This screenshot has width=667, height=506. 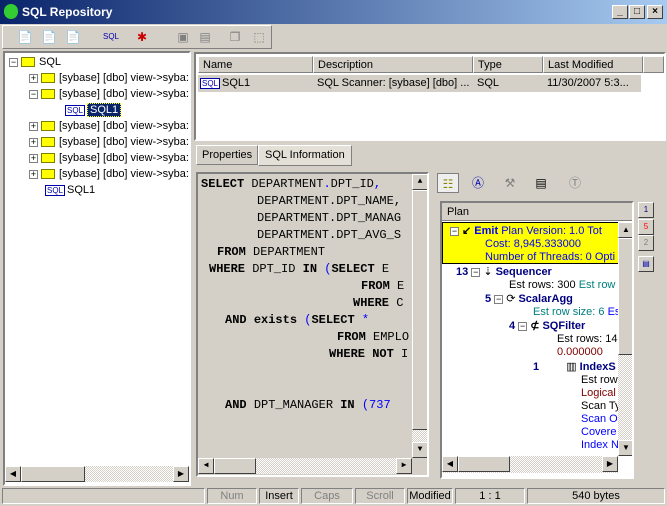 I want to click on import-icon: 📄, so click(x=25, y=37).